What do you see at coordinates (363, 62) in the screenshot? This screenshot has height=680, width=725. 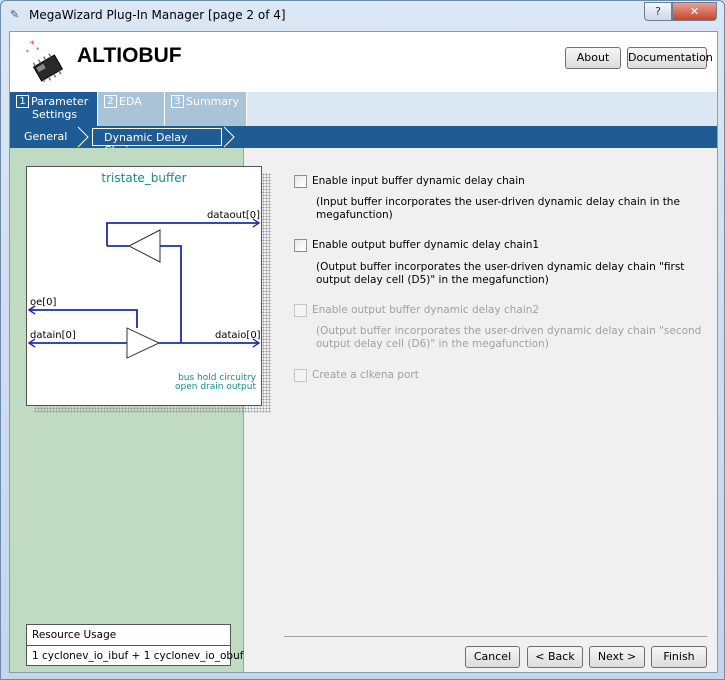 I see `header: * * * ALTIOBUF About Documentation` at bounding box center [363, 62].